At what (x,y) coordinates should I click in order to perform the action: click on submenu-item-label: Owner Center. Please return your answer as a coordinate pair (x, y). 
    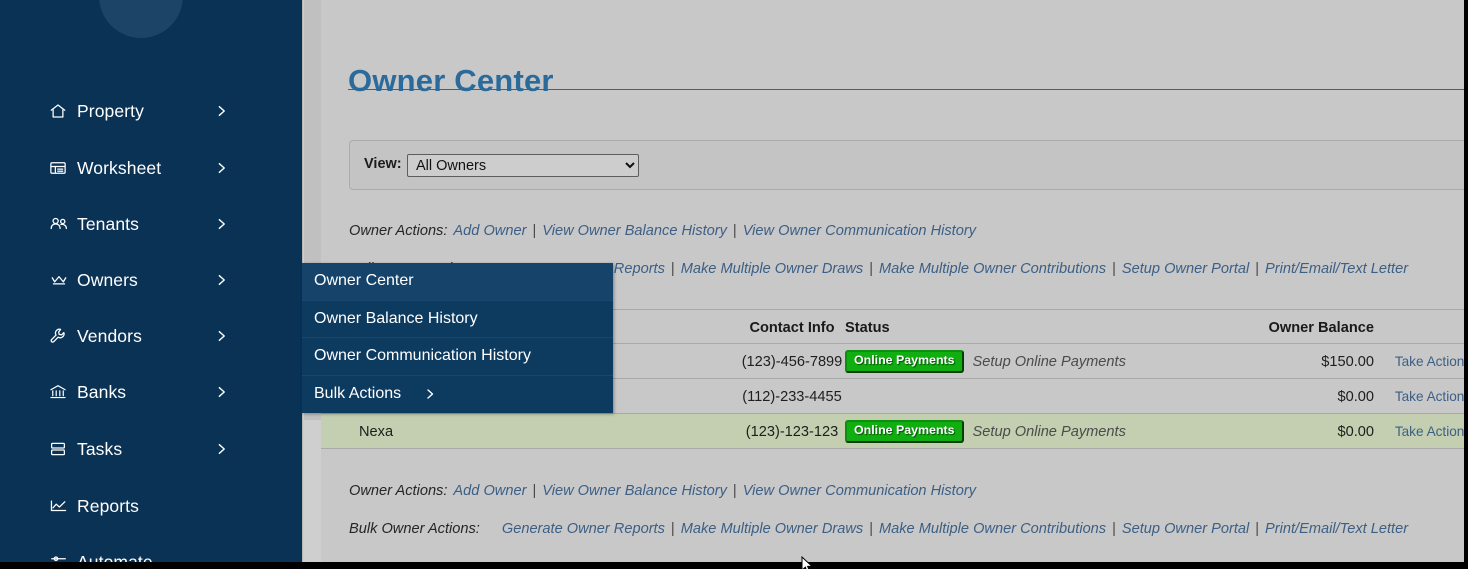
    Looking at the image, I should click on (364, 281).